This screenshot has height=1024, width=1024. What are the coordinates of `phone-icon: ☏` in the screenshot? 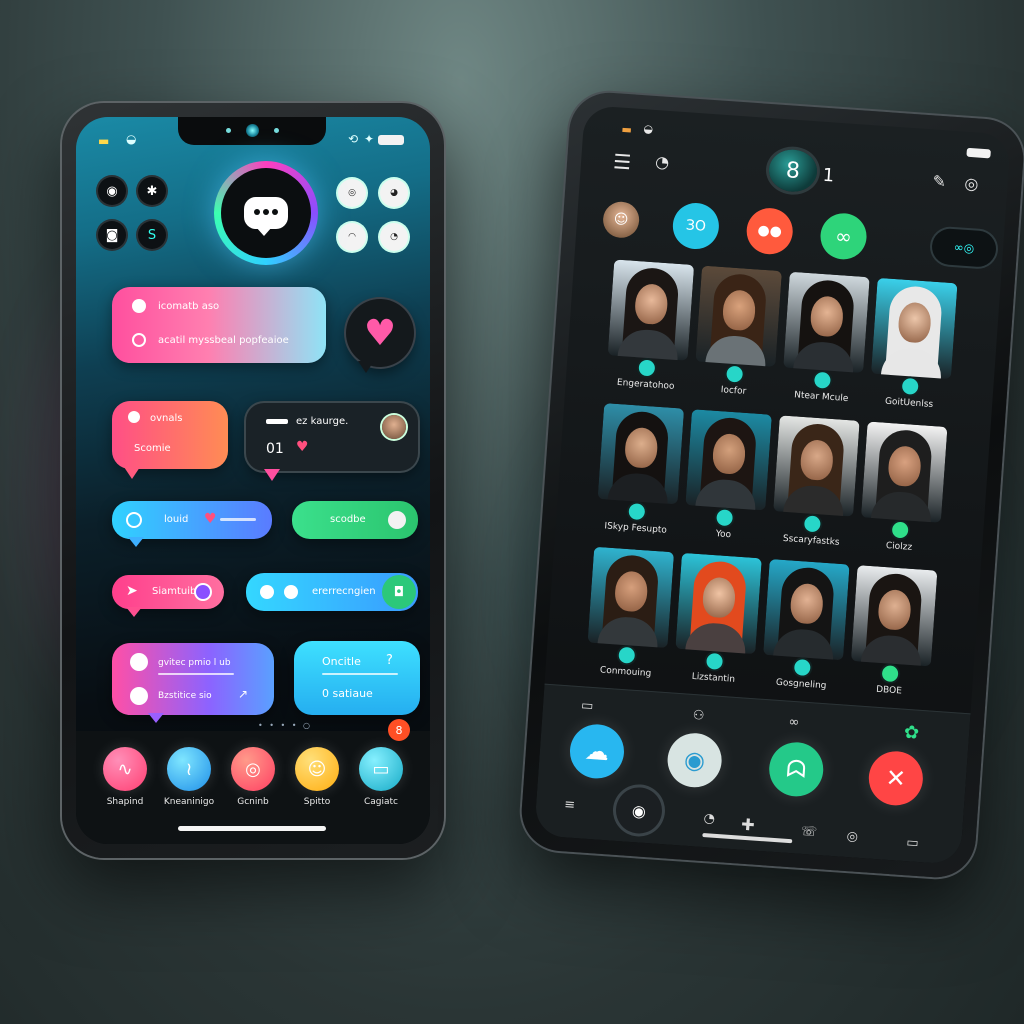 It's located at (808, 832).